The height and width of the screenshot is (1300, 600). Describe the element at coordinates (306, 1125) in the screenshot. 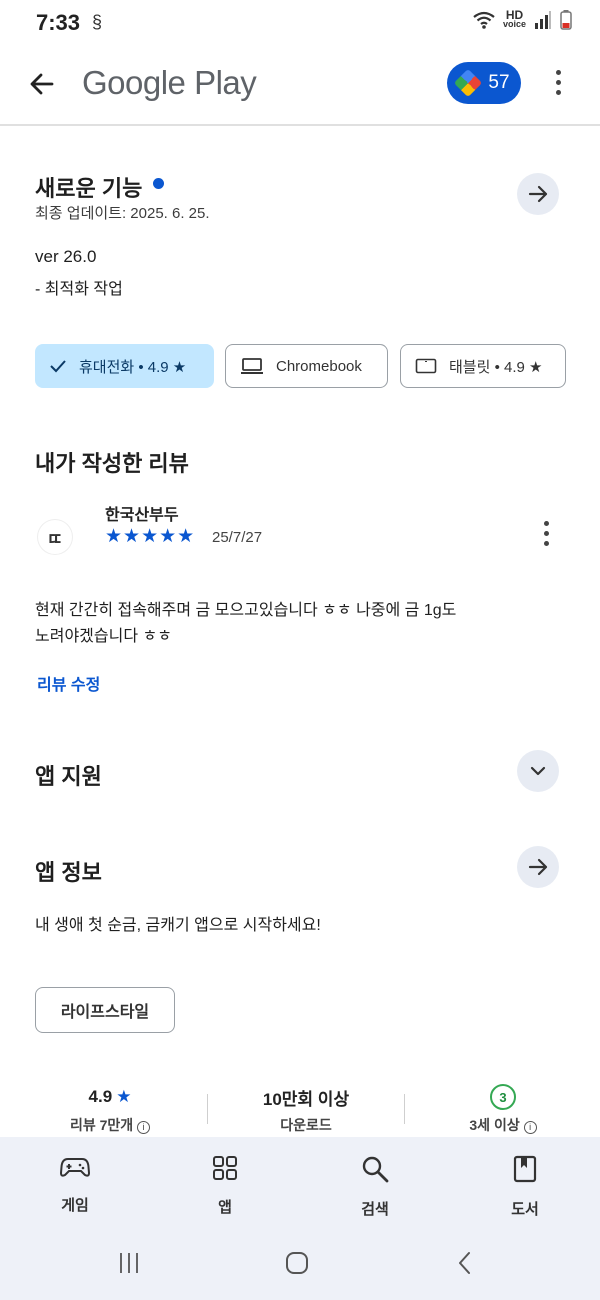

I see `downloads-label: 다운로드` at that location.